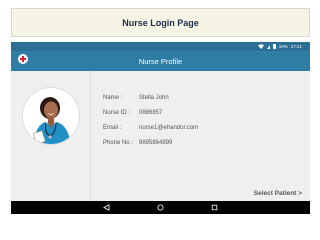 This screenshot has height=240, width=320. Describe the element at coordinates (117, 112) in the screenshot. I see `nurse-id-label: Nurse ID :` at that location.